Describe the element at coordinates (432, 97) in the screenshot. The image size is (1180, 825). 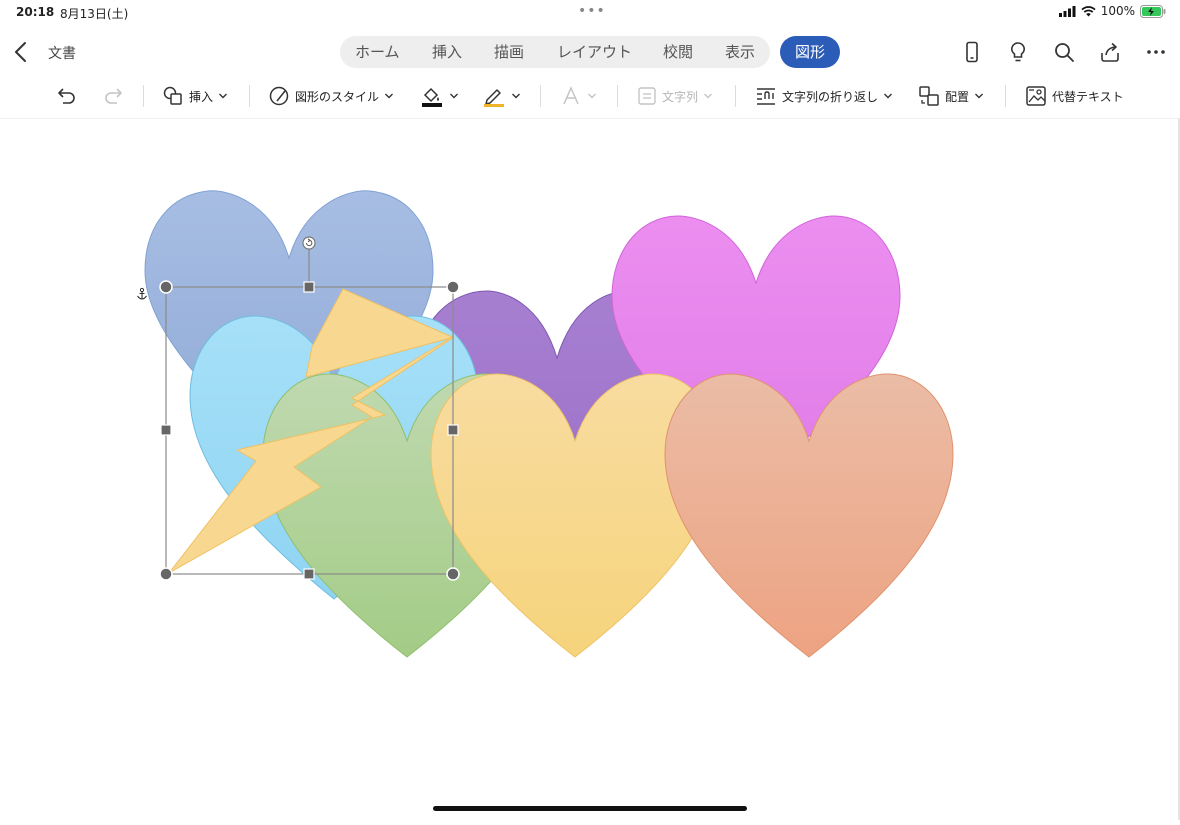
I see `paint-bucket-icon` at that location.